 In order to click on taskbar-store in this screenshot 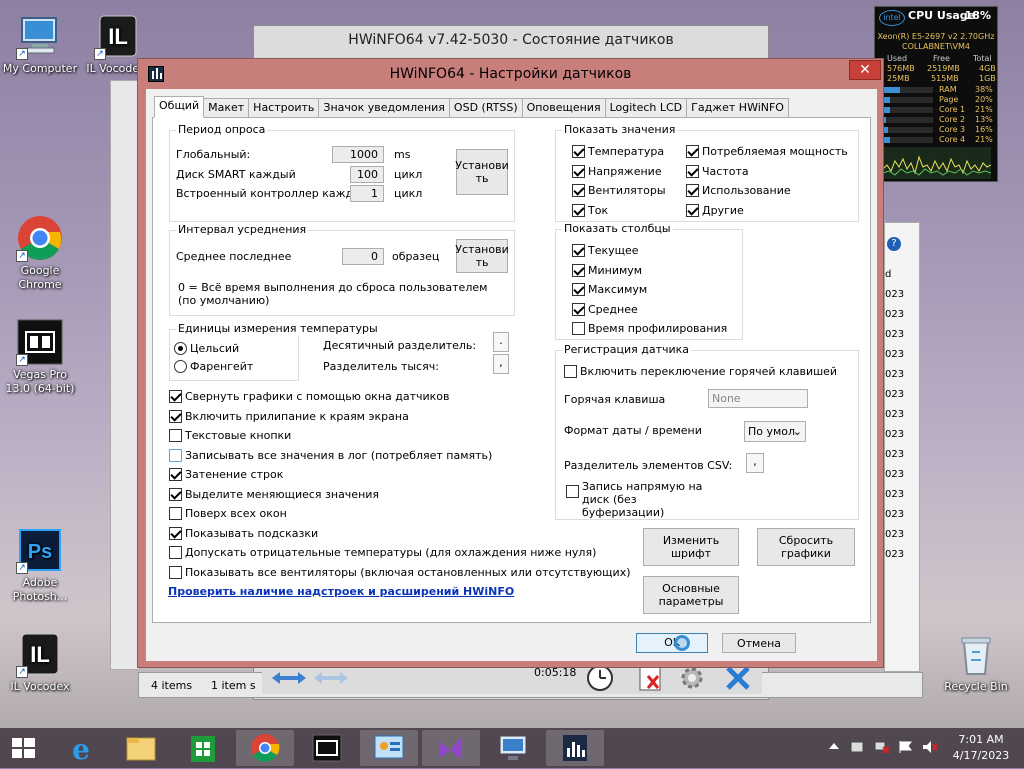, I will do `click(203, 748)`.